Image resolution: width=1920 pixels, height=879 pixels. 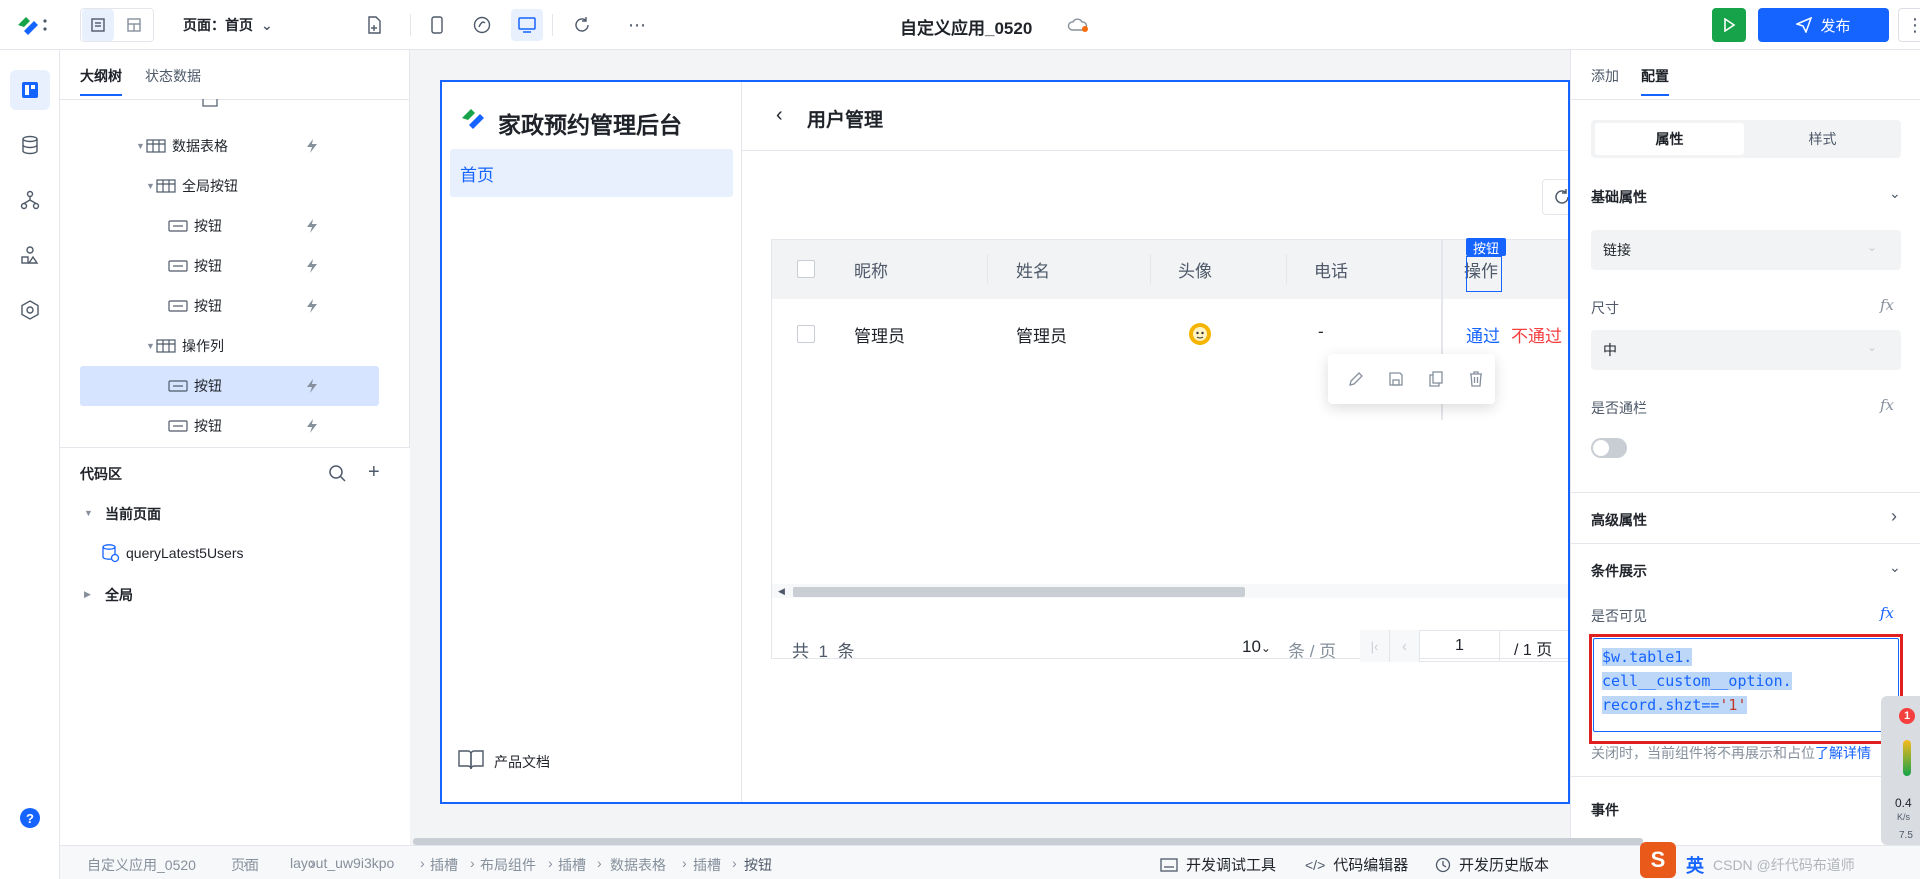 What do you see at coordinates (1436, 379) in the screenshot?
I see `copy-icon` at bounding box center [1436, 379].